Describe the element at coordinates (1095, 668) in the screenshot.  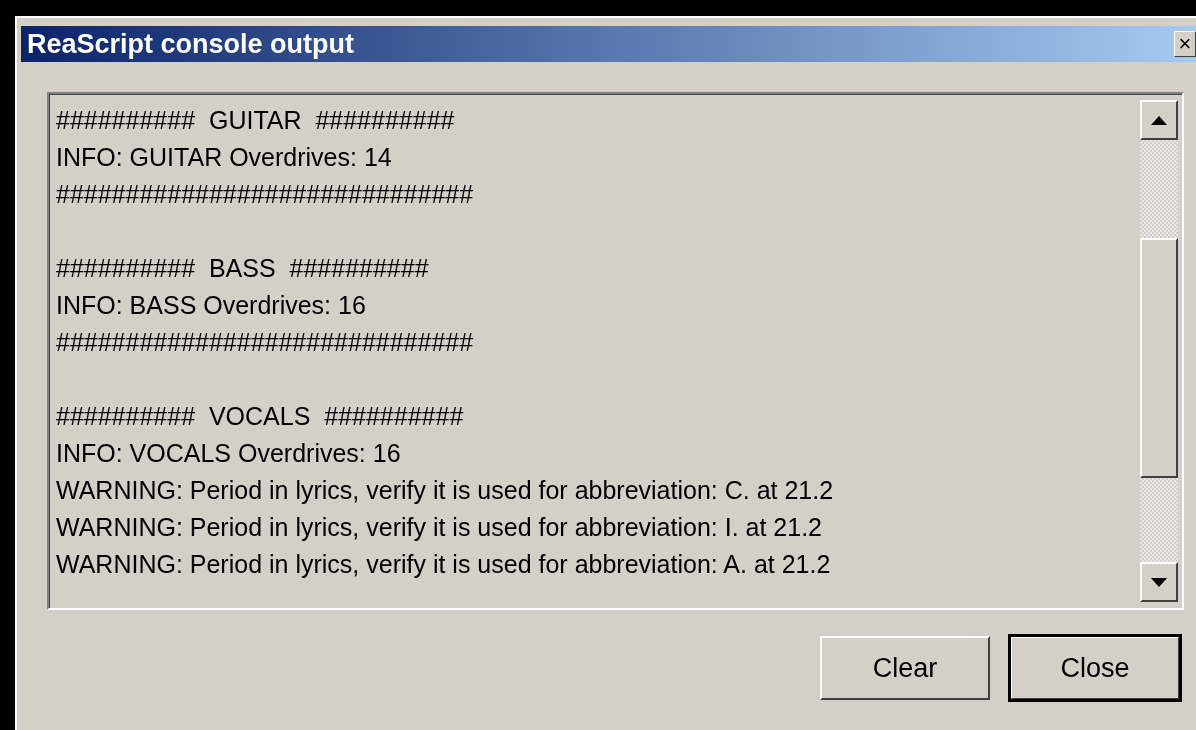
I see `close-dialog-button: Close` at that location.